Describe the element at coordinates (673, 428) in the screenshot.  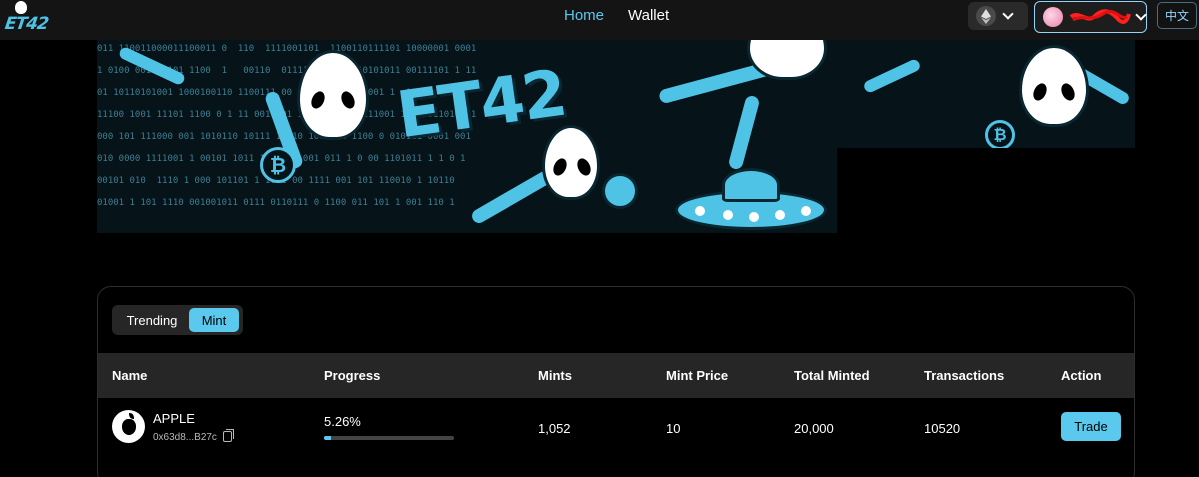
I see `mint-price-value: 10` at that location.